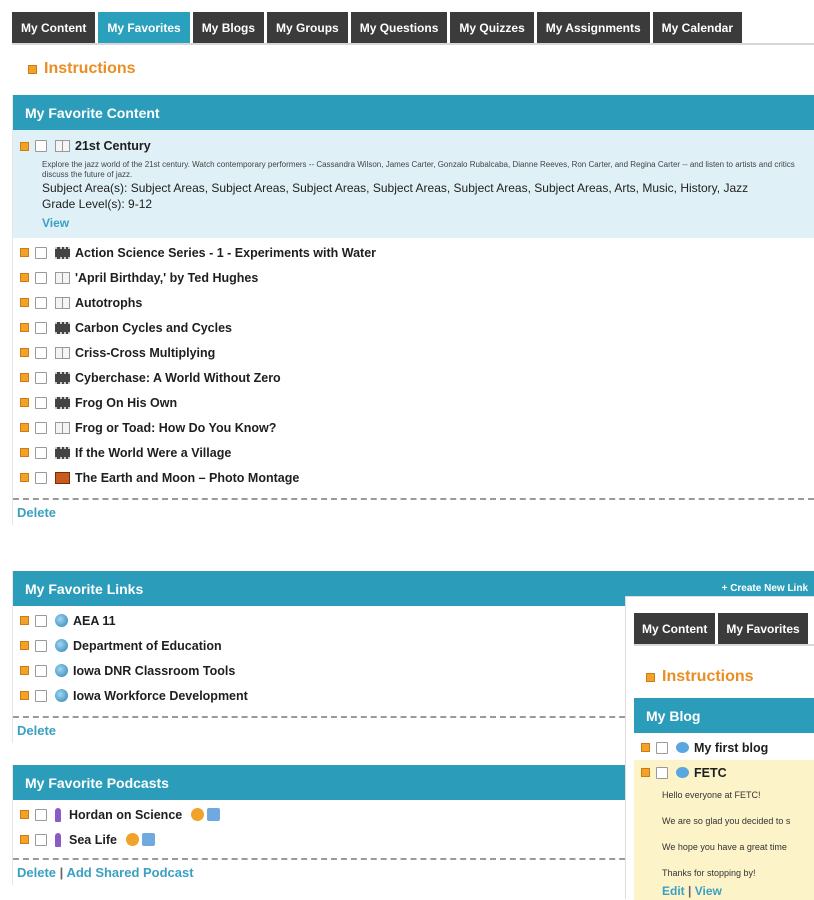  I want to click on item-title: Hordan on Science, so click(125, 815).